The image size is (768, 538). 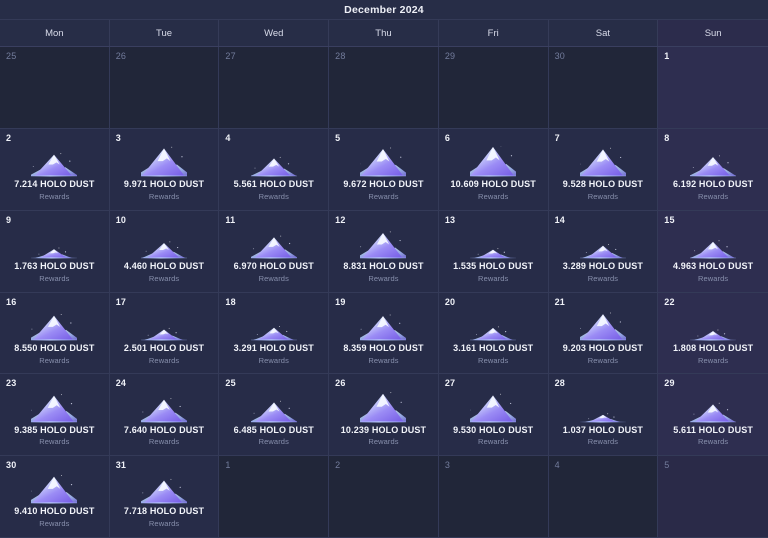 I want to click on calendar-day-cell: 14 3.289 HOLO DUST Rewards, so click(x=603, y=251).